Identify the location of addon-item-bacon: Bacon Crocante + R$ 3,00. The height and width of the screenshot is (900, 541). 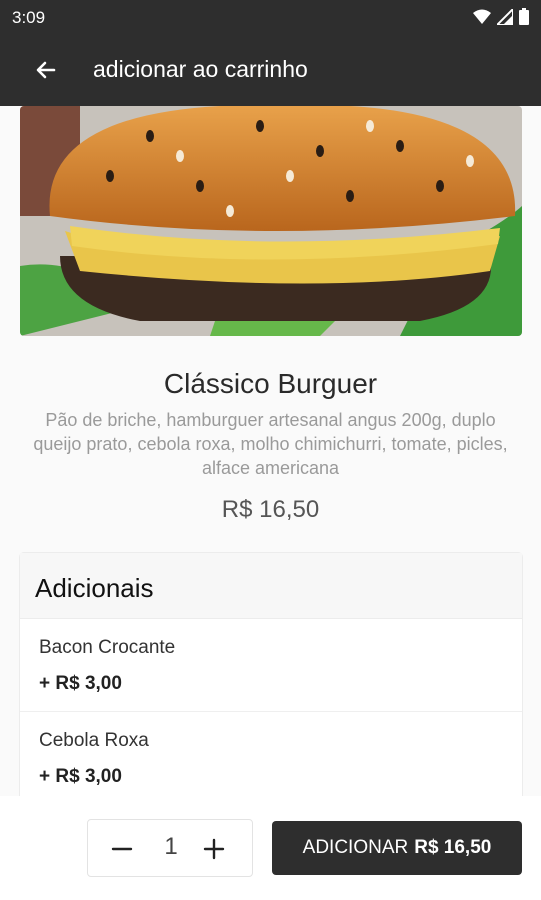
(271, 665).